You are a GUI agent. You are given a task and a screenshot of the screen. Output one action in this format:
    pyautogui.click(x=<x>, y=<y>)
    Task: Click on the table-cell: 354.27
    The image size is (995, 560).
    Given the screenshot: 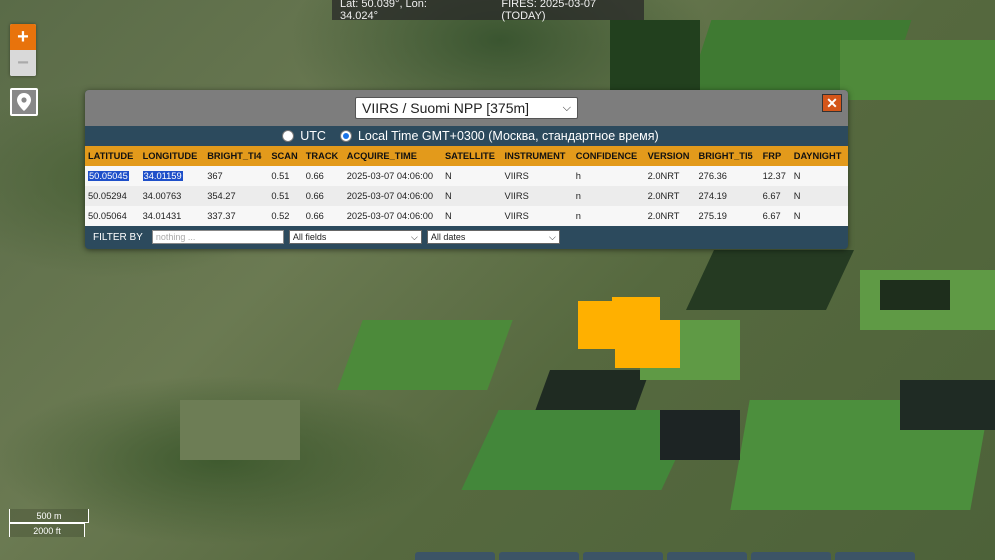 What is the action you would take?
    pyautogui.click(x=236, y=196)
    